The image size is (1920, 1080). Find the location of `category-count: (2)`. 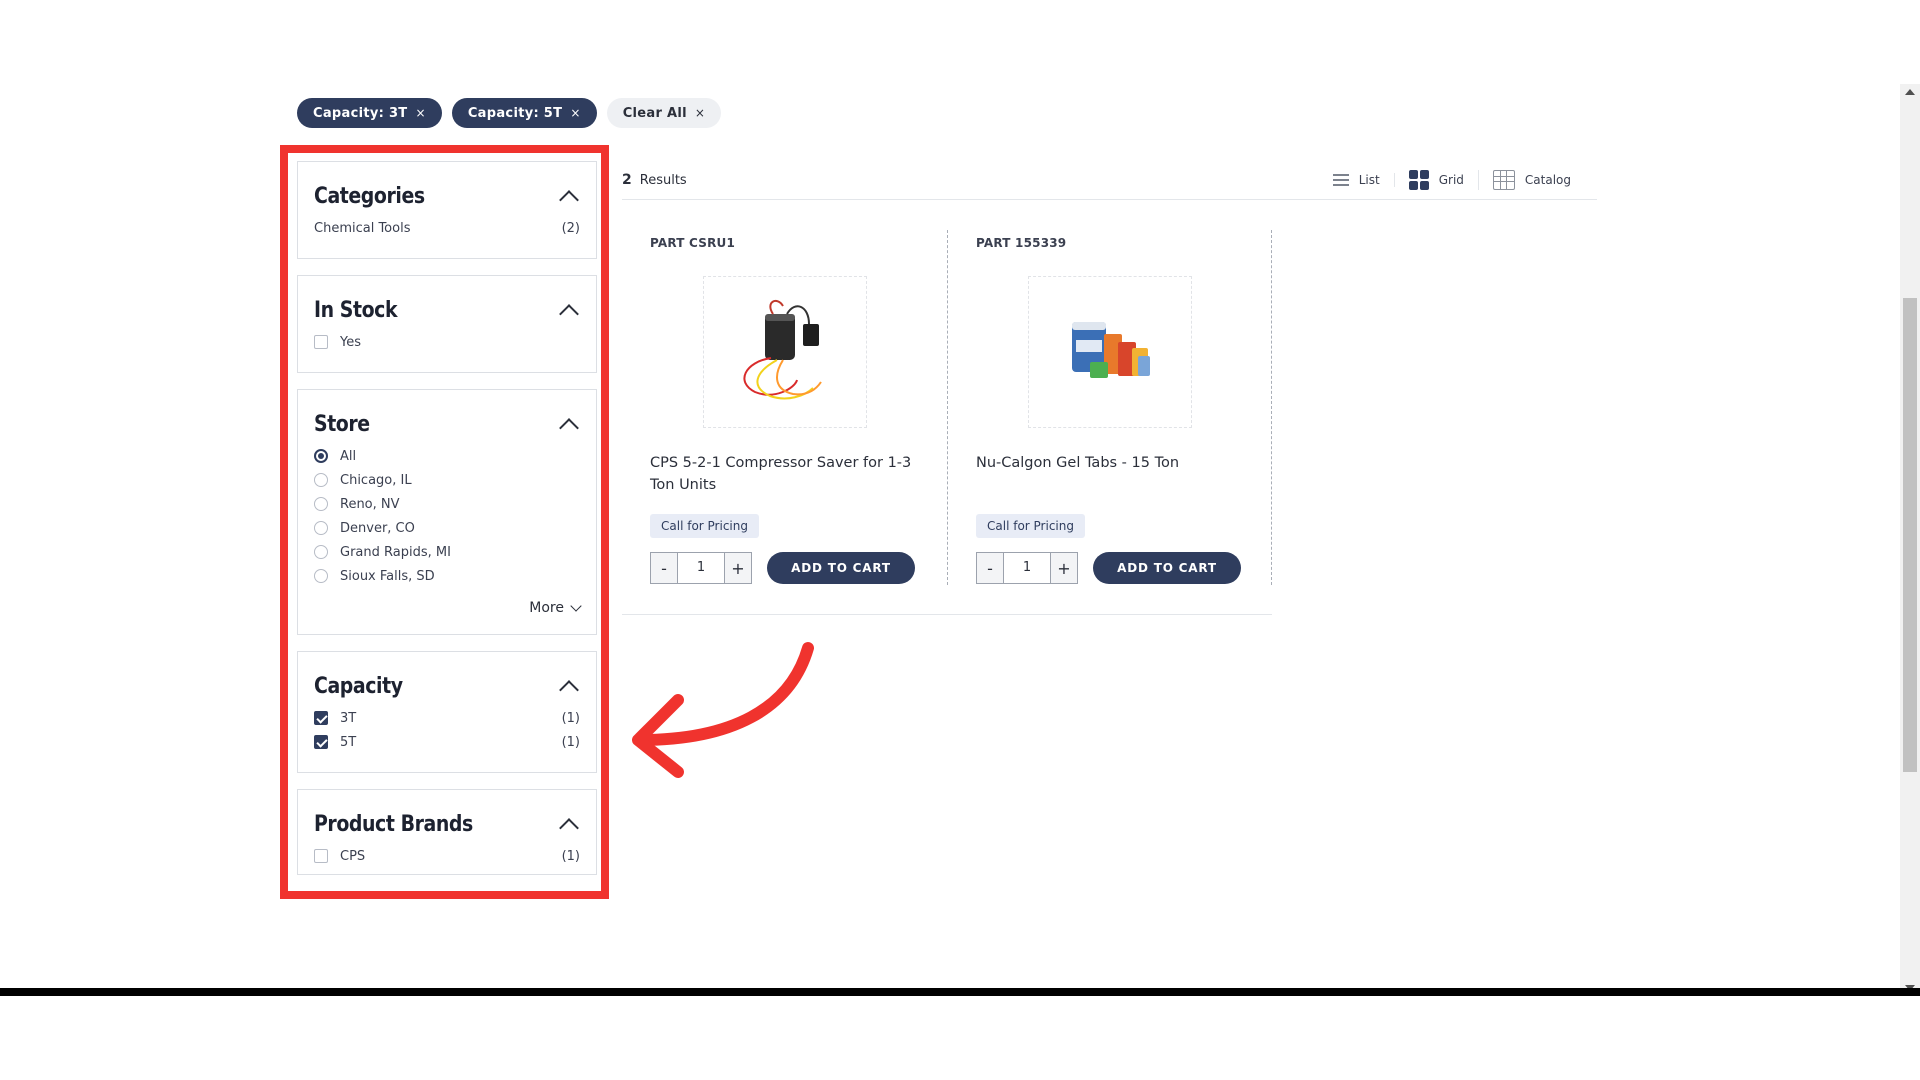

category-count: (2) is located at coordinates (570, 228).